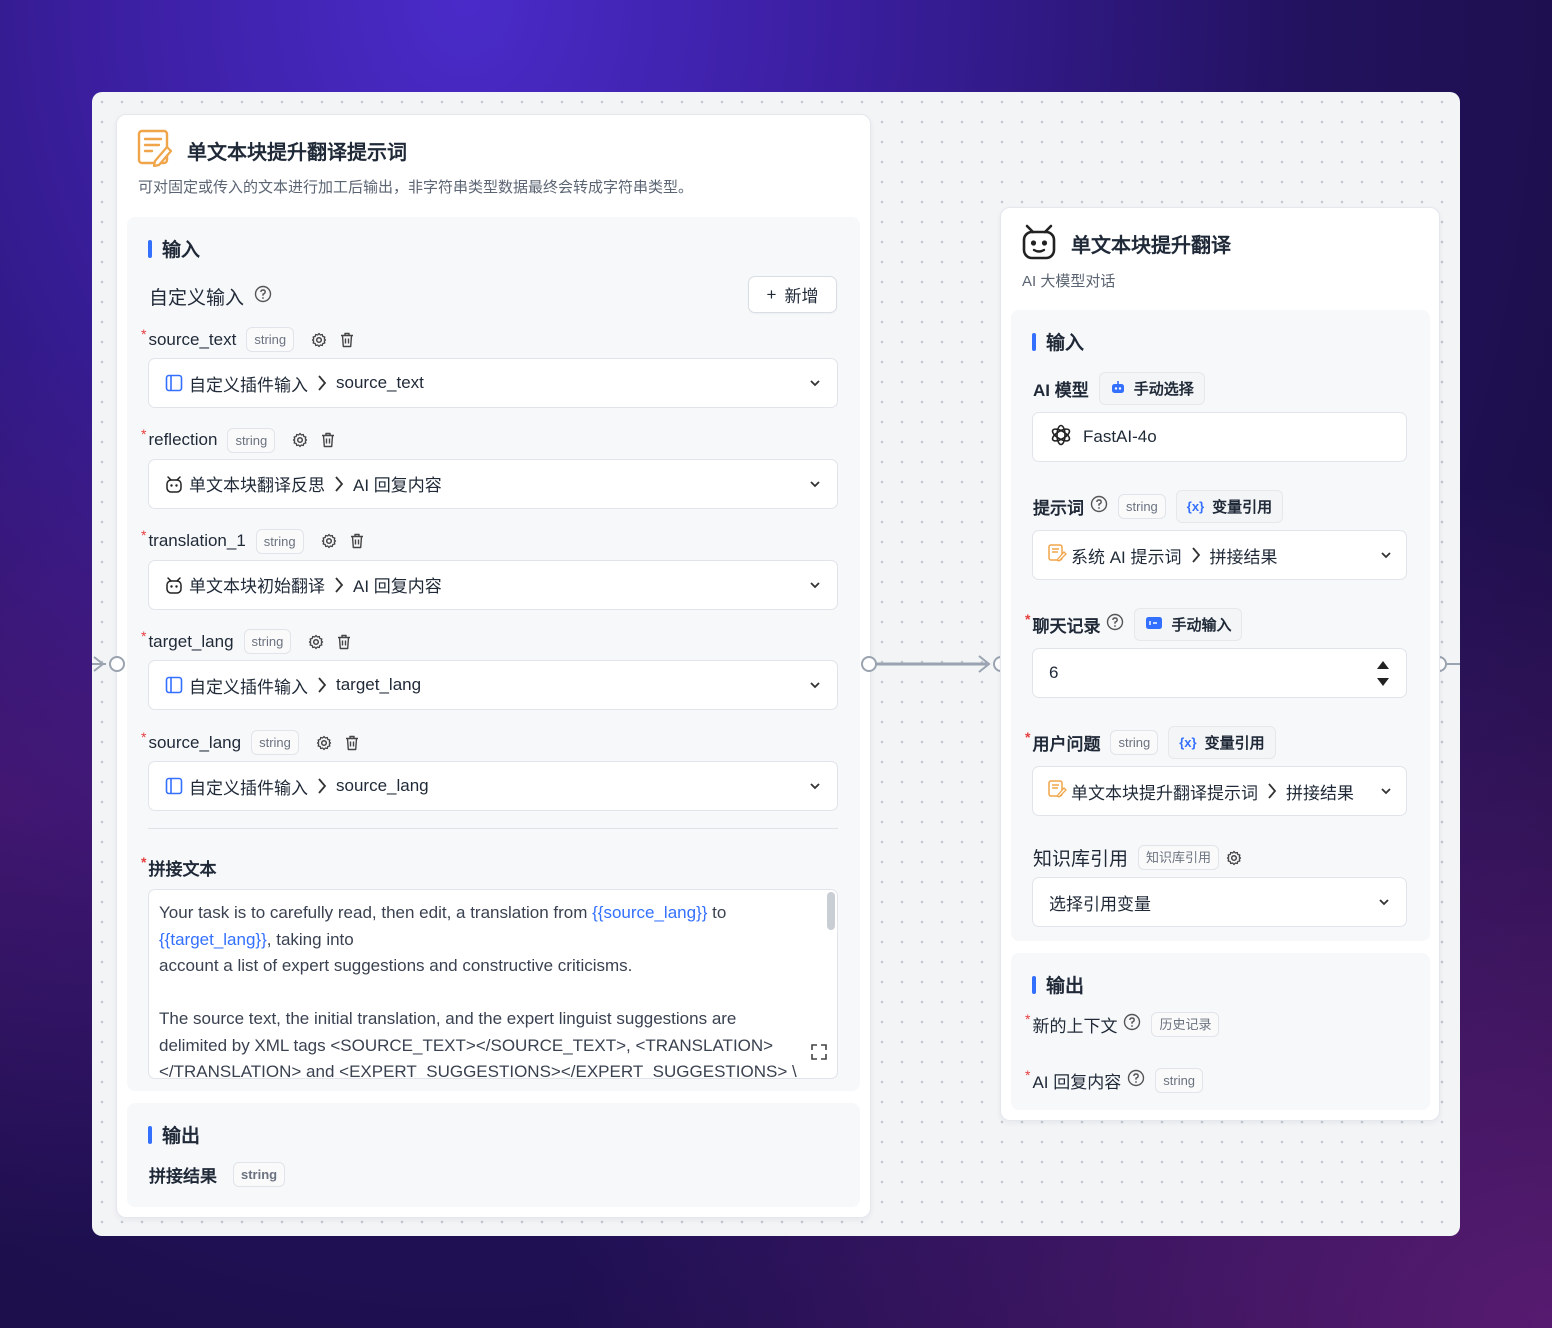 The height and width of the screenshot is (1328, 1552). Describe the element at coordinates (493, 786) in the screenshot. I see `field-source-select: 自定义插件输入 source_lang` at that location.